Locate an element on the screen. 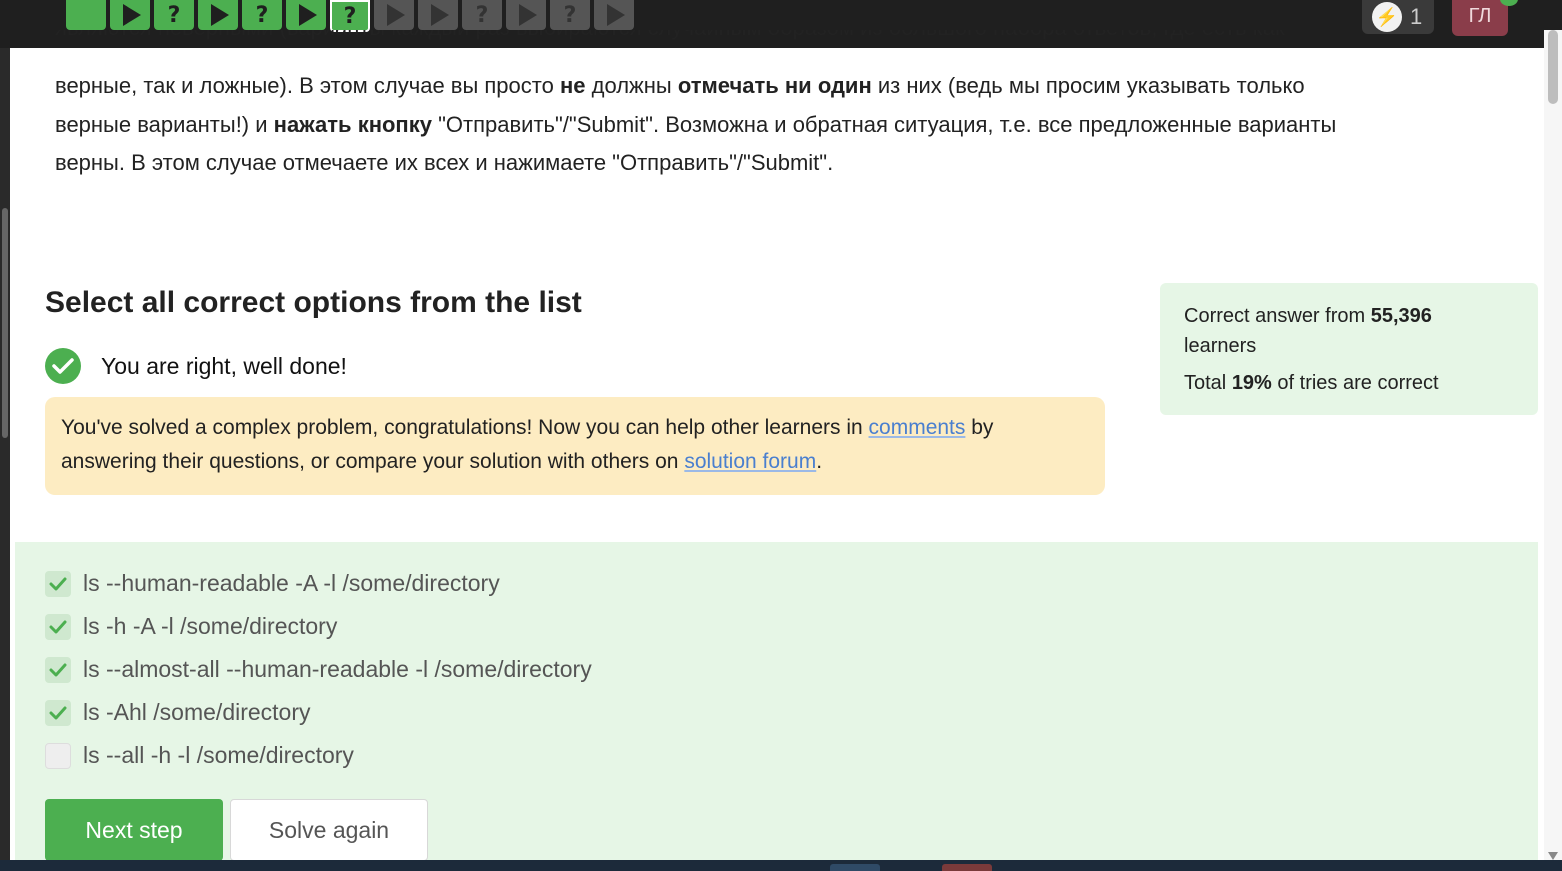  page-scrollbar is located at coordinates (1553, 445).